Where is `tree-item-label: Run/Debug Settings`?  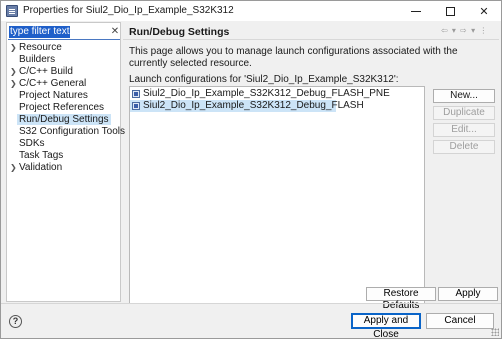 tree-item-label: Run/Debug Settings is located at coordinates (64, 119).